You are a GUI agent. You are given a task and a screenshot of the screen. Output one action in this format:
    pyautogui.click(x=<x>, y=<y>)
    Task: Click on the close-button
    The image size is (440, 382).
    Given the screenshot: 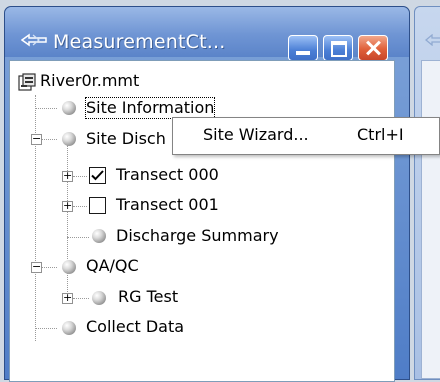 What is the action you would take?
    pyautogui.click(x=373, y=48)
    